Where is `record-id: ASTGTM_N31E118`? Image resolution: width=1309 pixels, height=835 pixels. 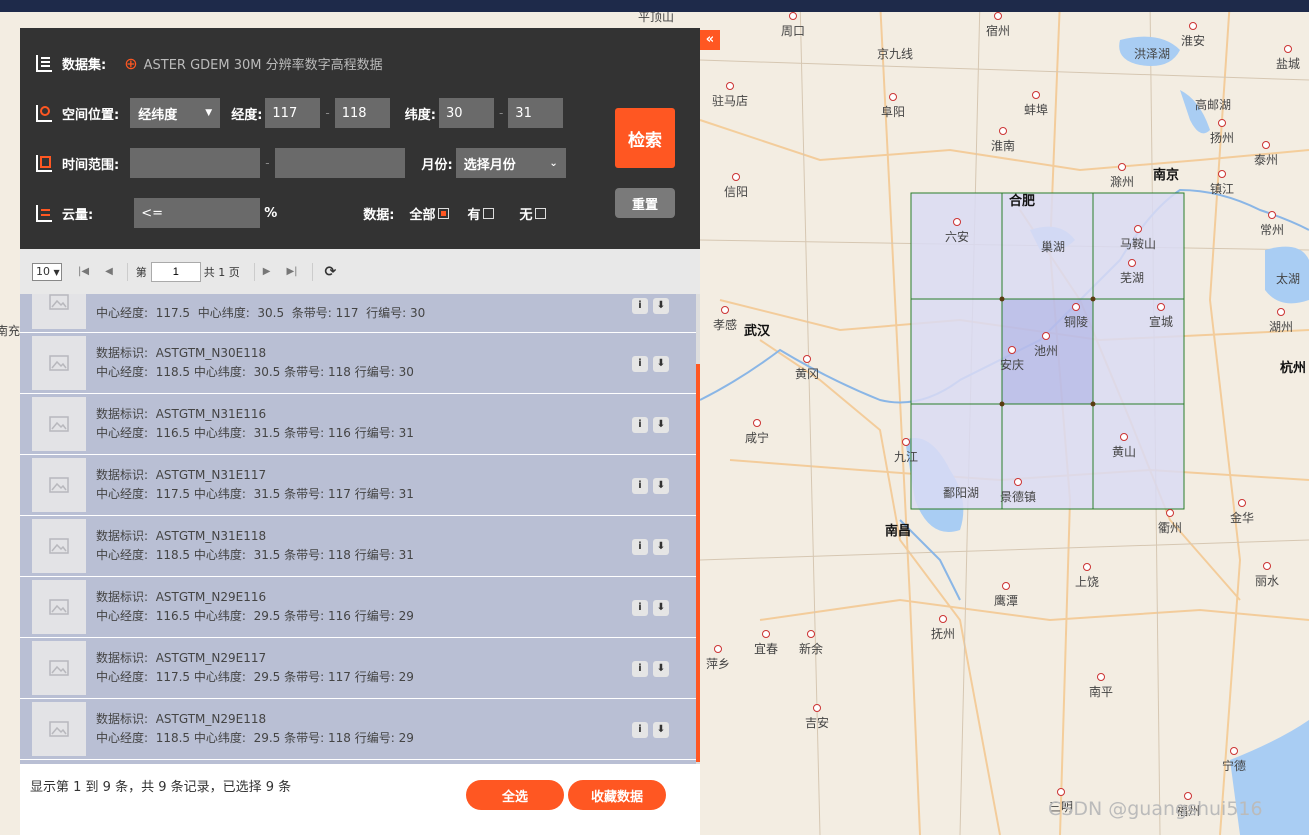
record-id: ASTGTM_N31E118 is located at coordinates (211, 536).